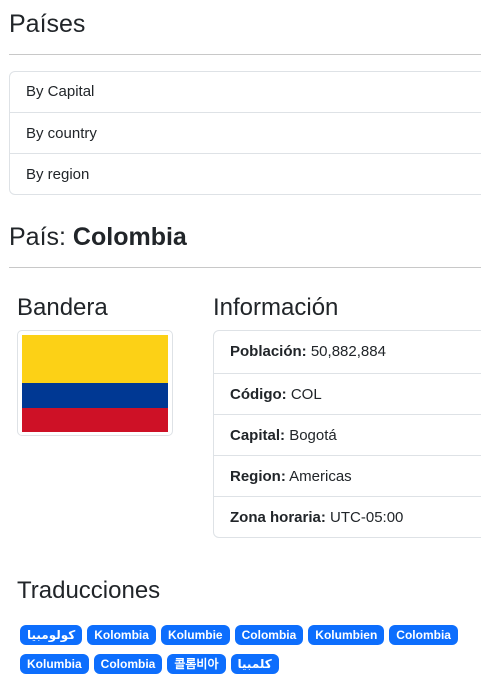 The image size is (481, 688). I want to click on translation-badge: كولومبيا, so click(51, 635).